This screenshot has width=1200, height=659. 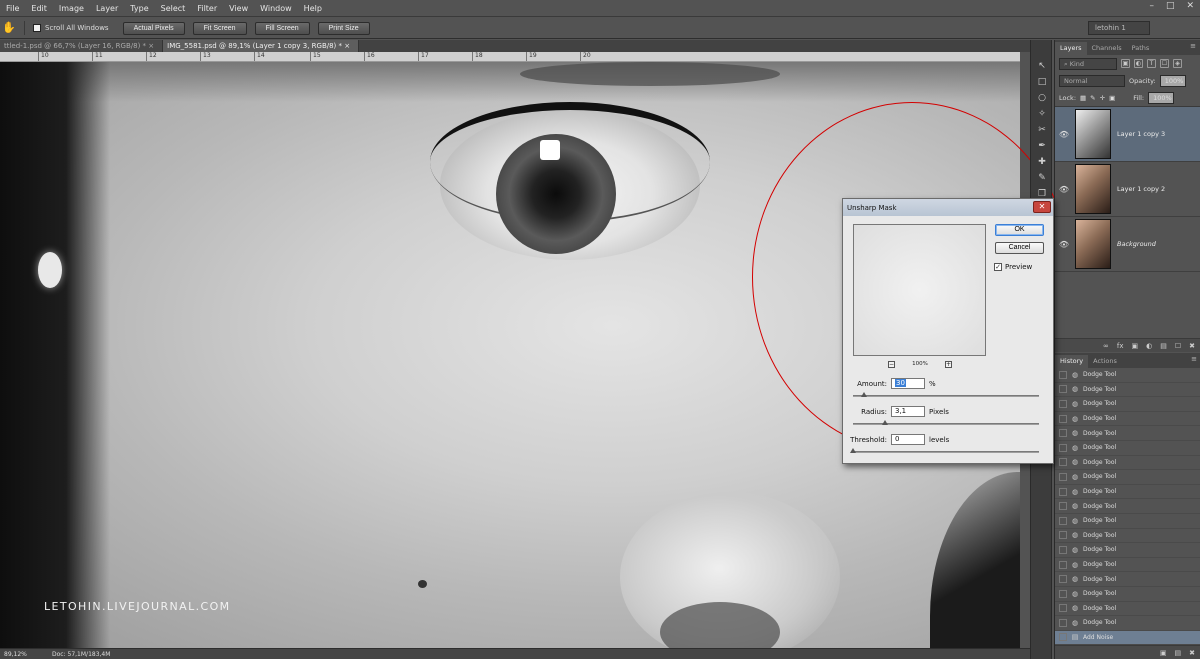 What do you see at coordinates (885, 422) in the screenshot?
I see `radius-slider-thumb` at bounding box center [885, 422].